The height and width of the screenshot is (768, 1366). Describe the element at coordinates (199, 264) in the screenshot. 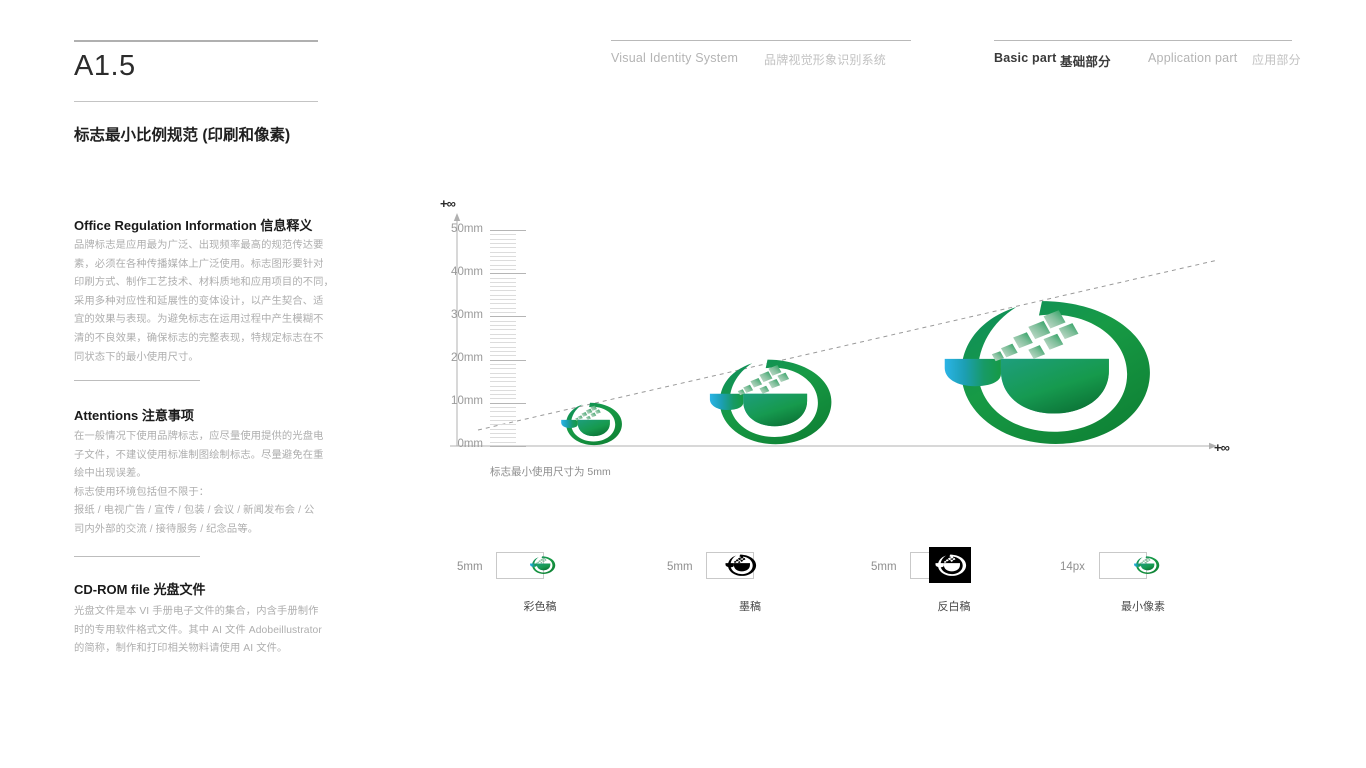

I see `body-line: 素，必须在各种传播媒体上广泛使用。标志图形要针对` at that location.